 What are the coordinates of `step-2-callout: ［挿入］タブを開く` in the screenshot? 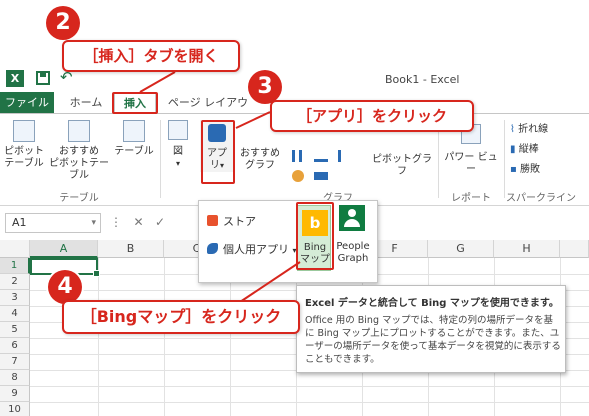 It's located at (151, 56).